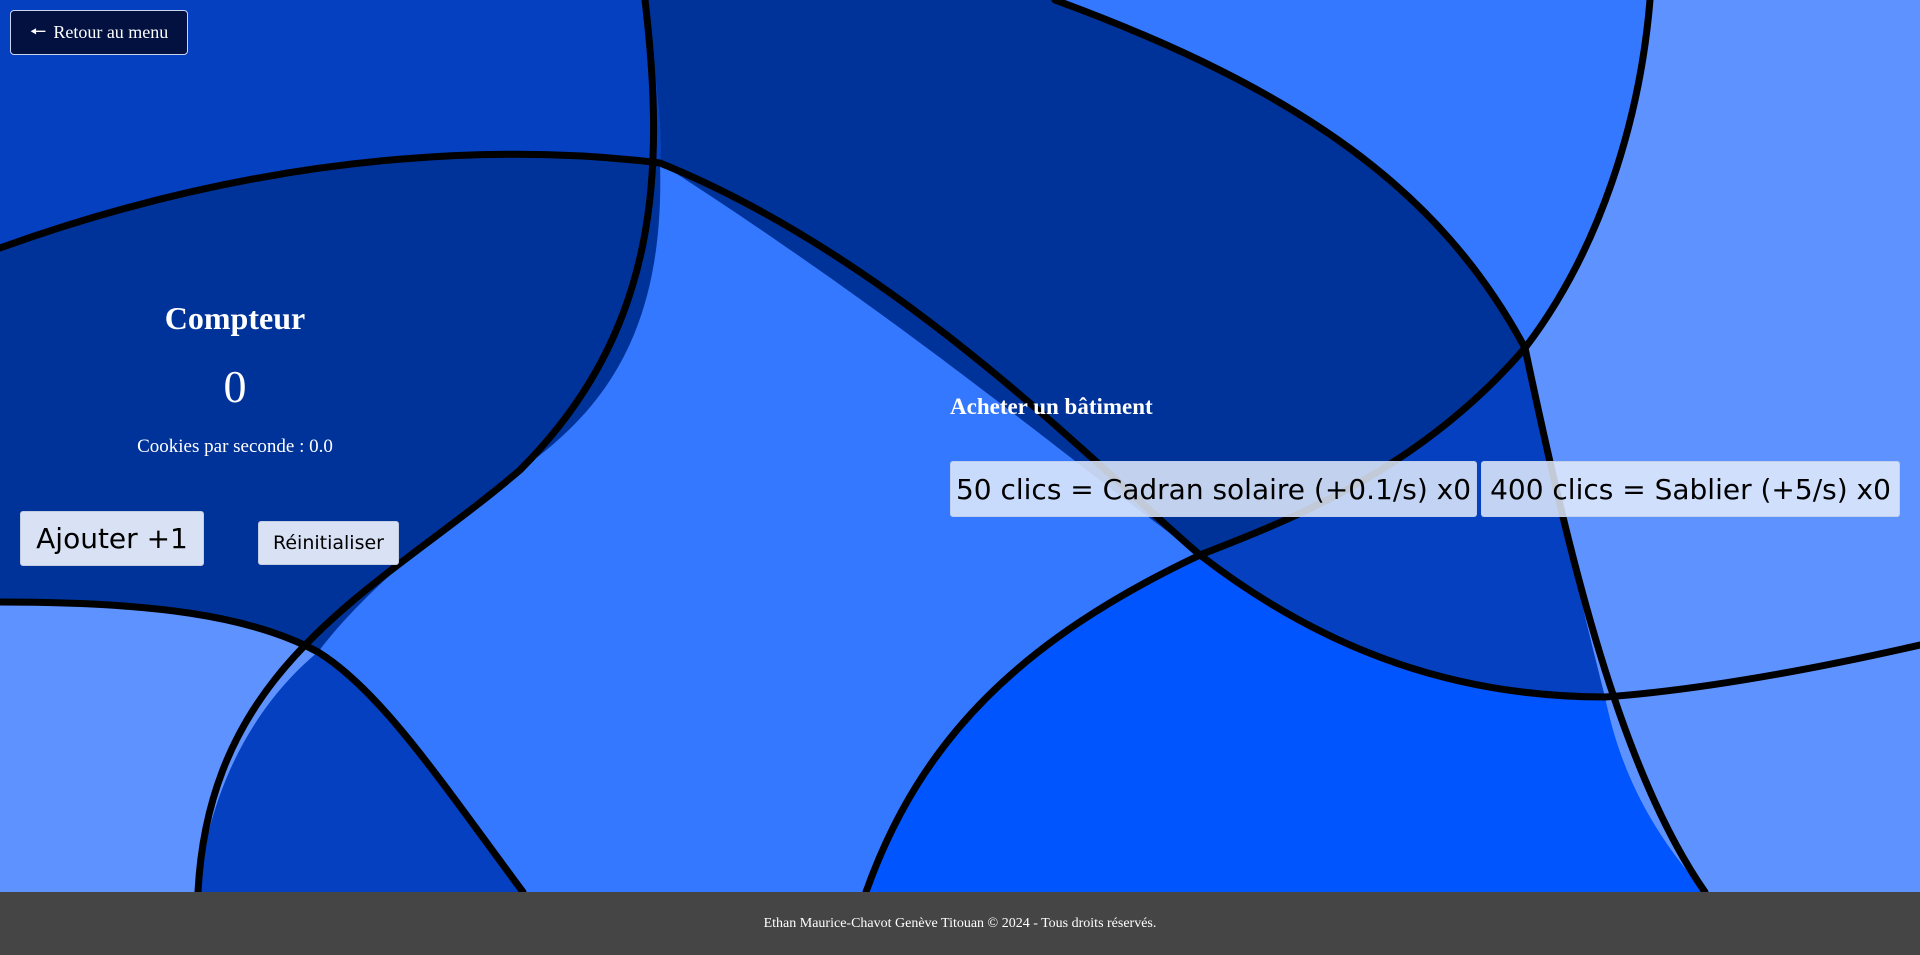 The image size is (1920, 955). I want to click on add-one-button: Ajouter +1, so click(112, 538).